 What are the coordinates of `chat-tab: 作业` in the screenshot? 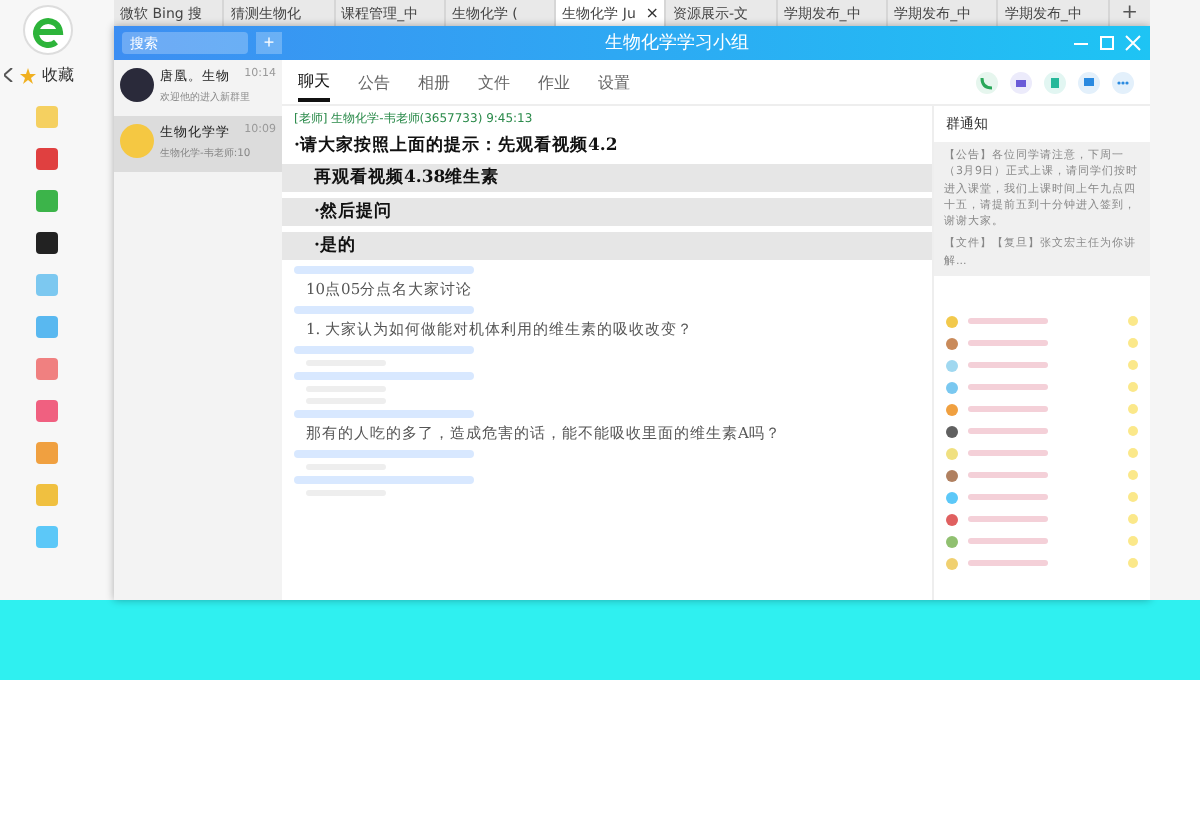 It's located at (554, 82).